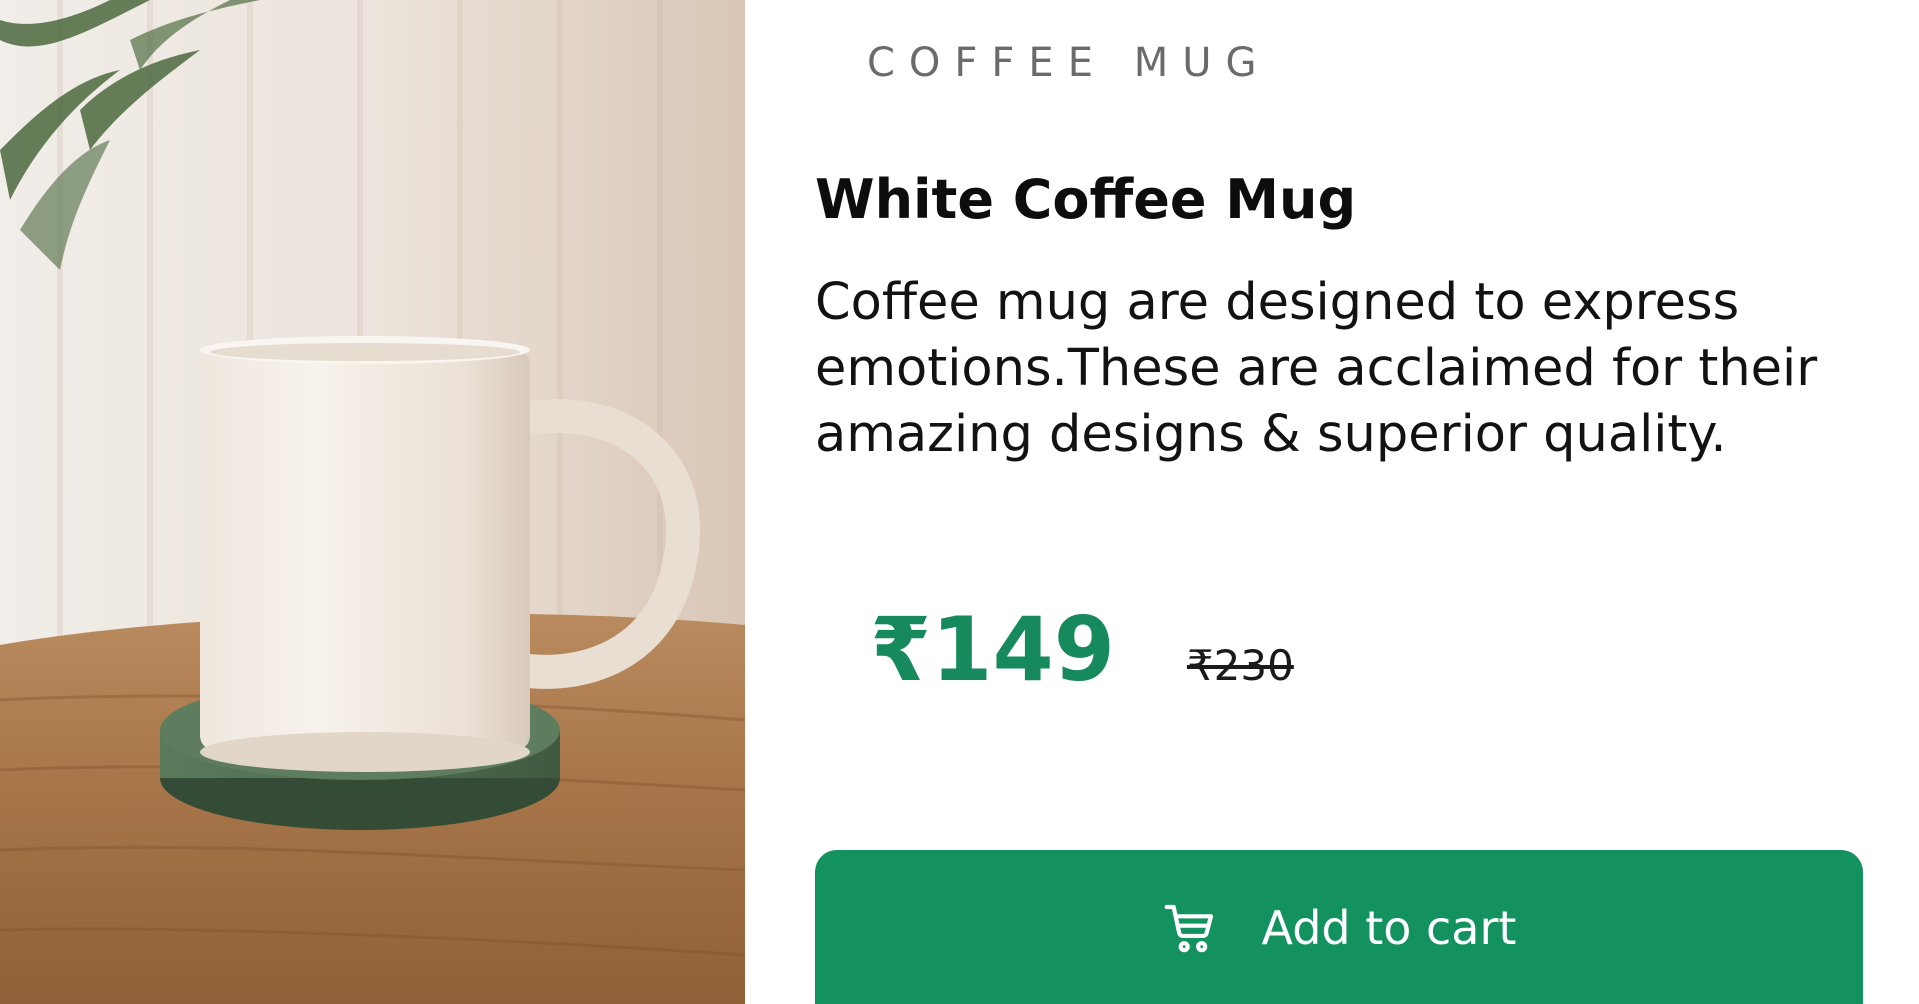 Image resolution: width=1919 pixels, height=1004 pixels. What do you see at coordinates (1240, 665) in the screenshot?
I see `original-price: ₹230` at bounding box center [1240, 665].